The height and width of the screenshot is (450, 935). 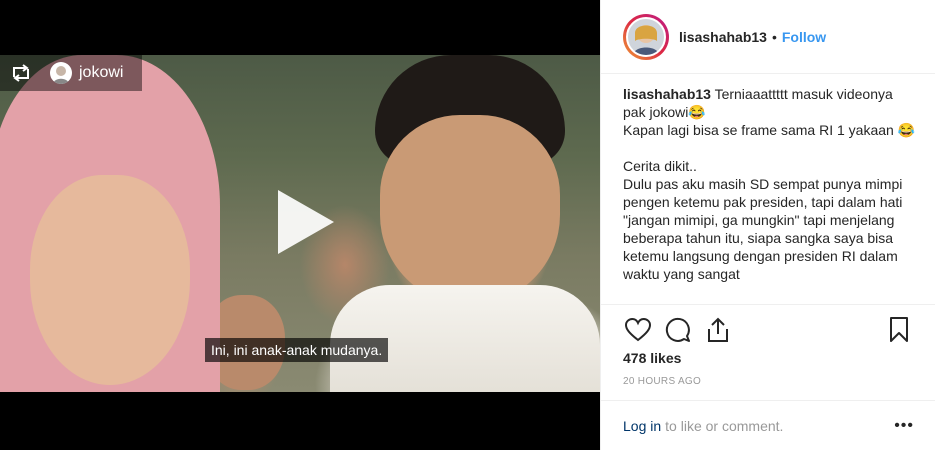 I want to click on play-icon, so click(x=306, y=222).